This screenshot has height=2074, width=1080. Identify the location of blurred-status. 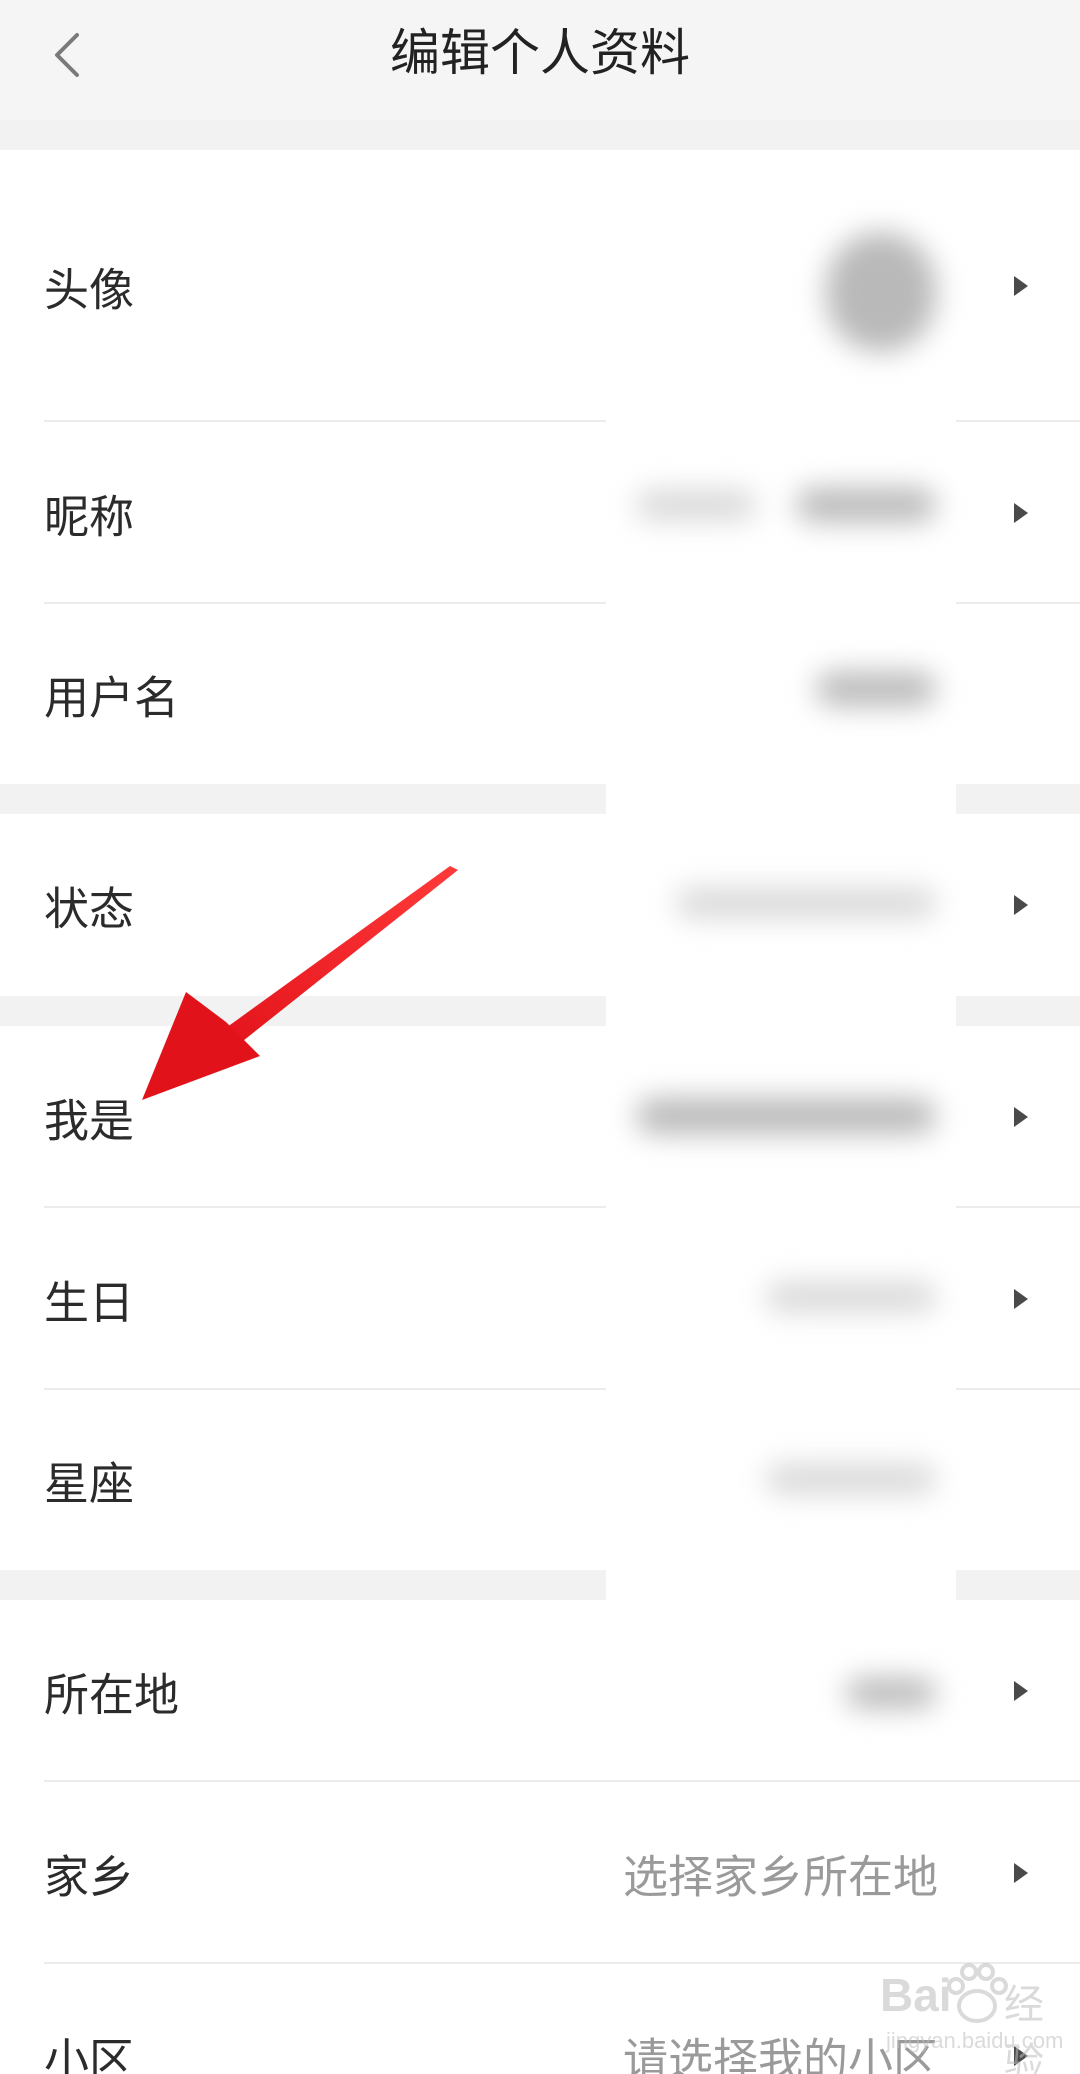
(806, 903).